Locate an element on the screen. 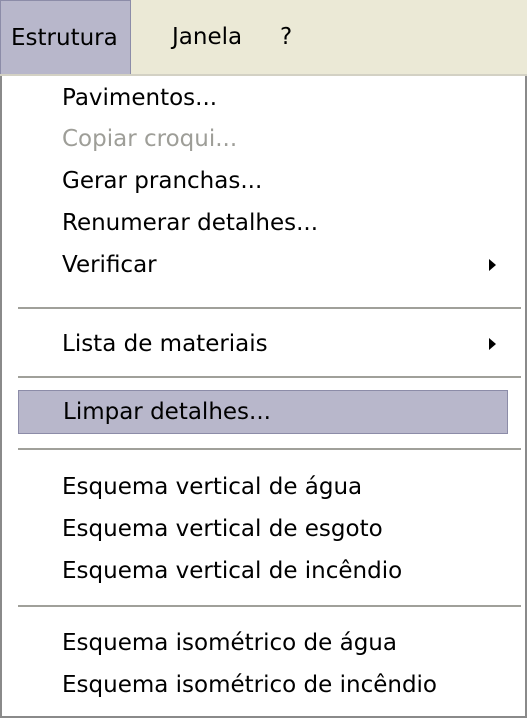 Image resolution: width=527 pixels, height=718 pixels. menu-item-esquema-isometrico-incendio: Esquema isométrico de incêndio is located at coordinates (263, 685).